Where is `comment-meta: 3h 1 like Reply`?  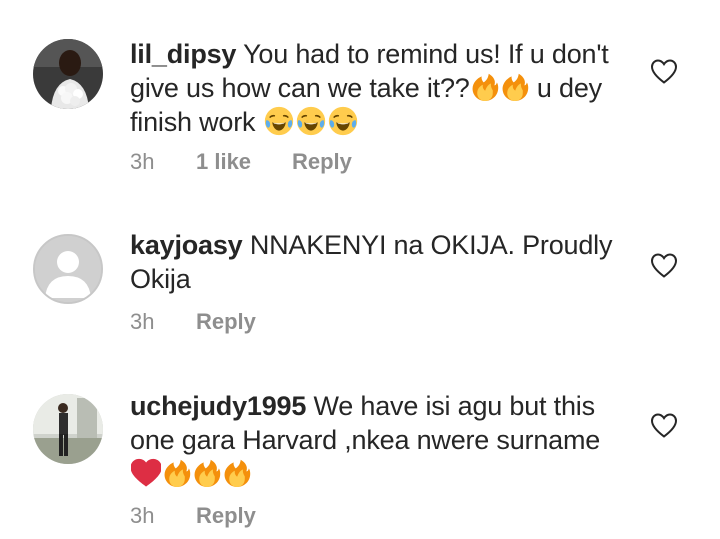 comment-meta: 3h 1 like Reply is located at coordinates (241, 162).